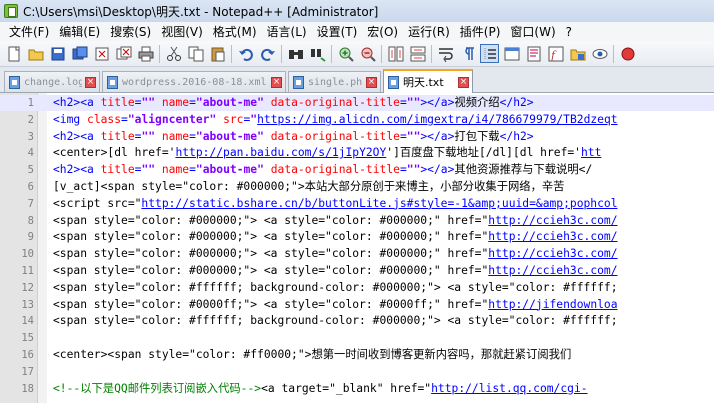  What do you see at coordinates (382, 31) in the screenshot?
I see `menu-item-7: 宏(O)` at bounding box center [382, 31].